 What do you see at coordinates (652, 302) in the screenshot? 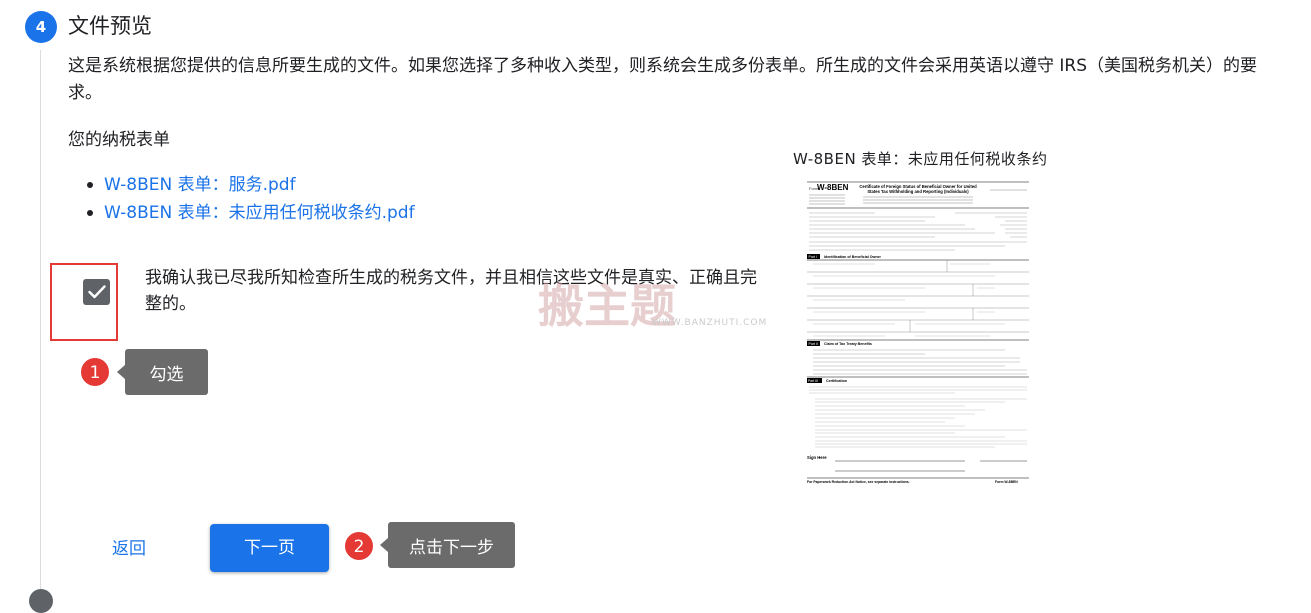
I see `site-watermark: 搬主题 WWW.BANZHUTI.COM` at bounding box center [652, 302].